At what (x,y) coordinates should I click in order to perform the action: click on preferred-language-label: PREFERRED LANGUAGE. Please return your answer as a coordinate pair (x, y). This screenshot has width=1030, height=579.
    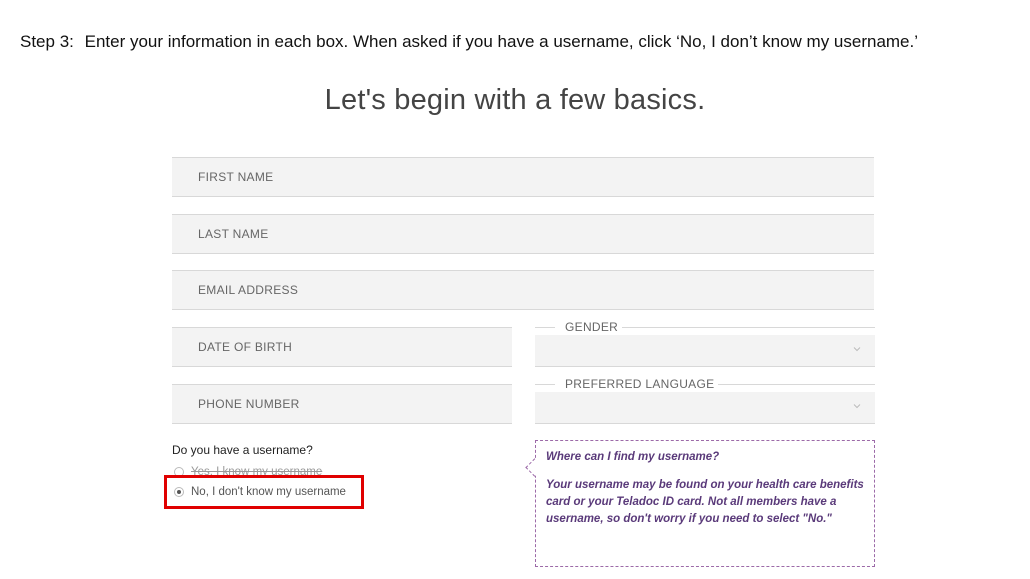
    Looking at the image, I should click on (640, 384).